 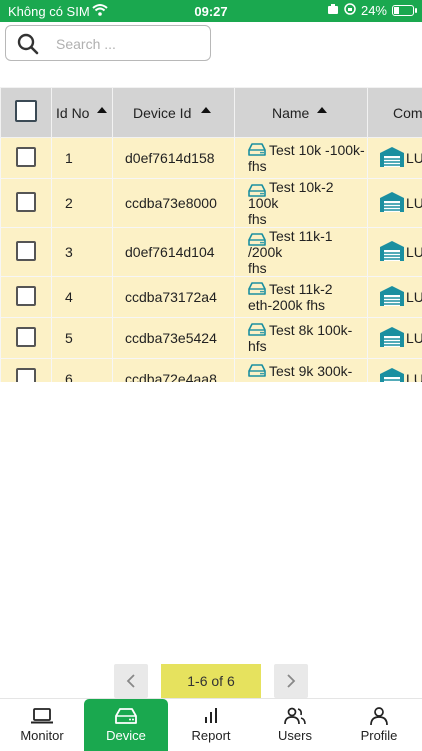 What do you see at coordinates (174, 297) in the screenshot?
I see `row-device-id: ccdba73172a4` at bounding box center [174, 297].